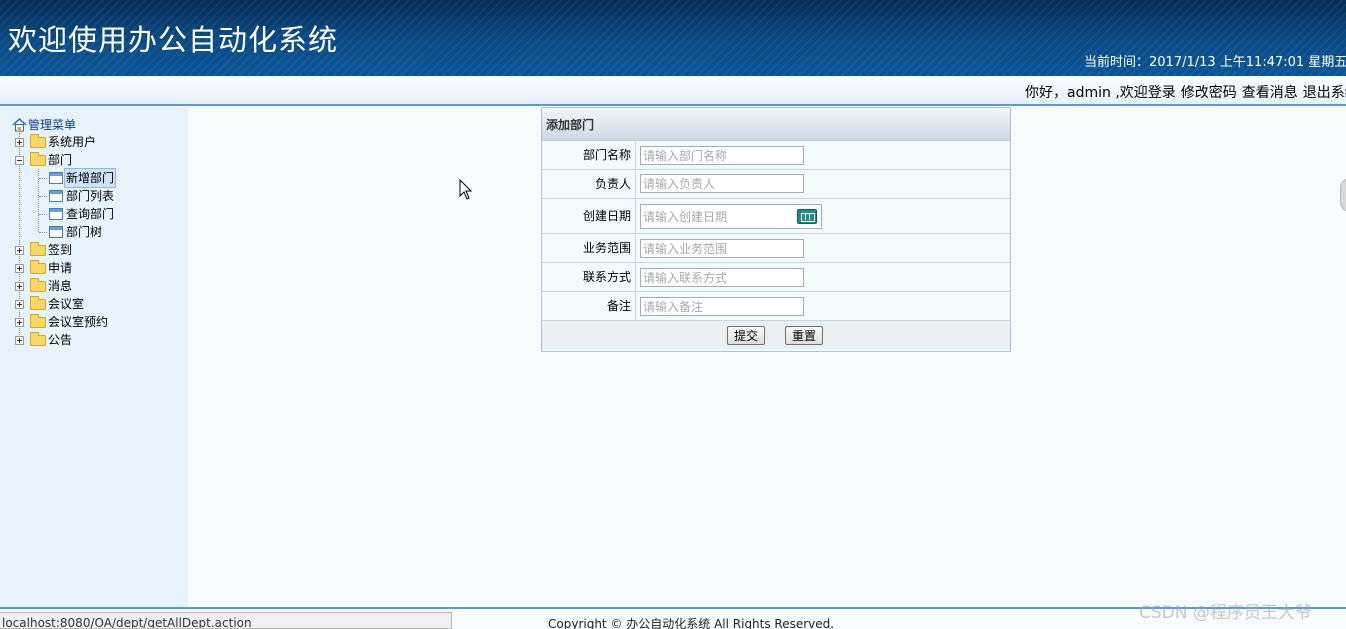  I want to click on current-time: 当前时间：2017/1/13 上午11:47:01 星期五, so click(1215, 62).